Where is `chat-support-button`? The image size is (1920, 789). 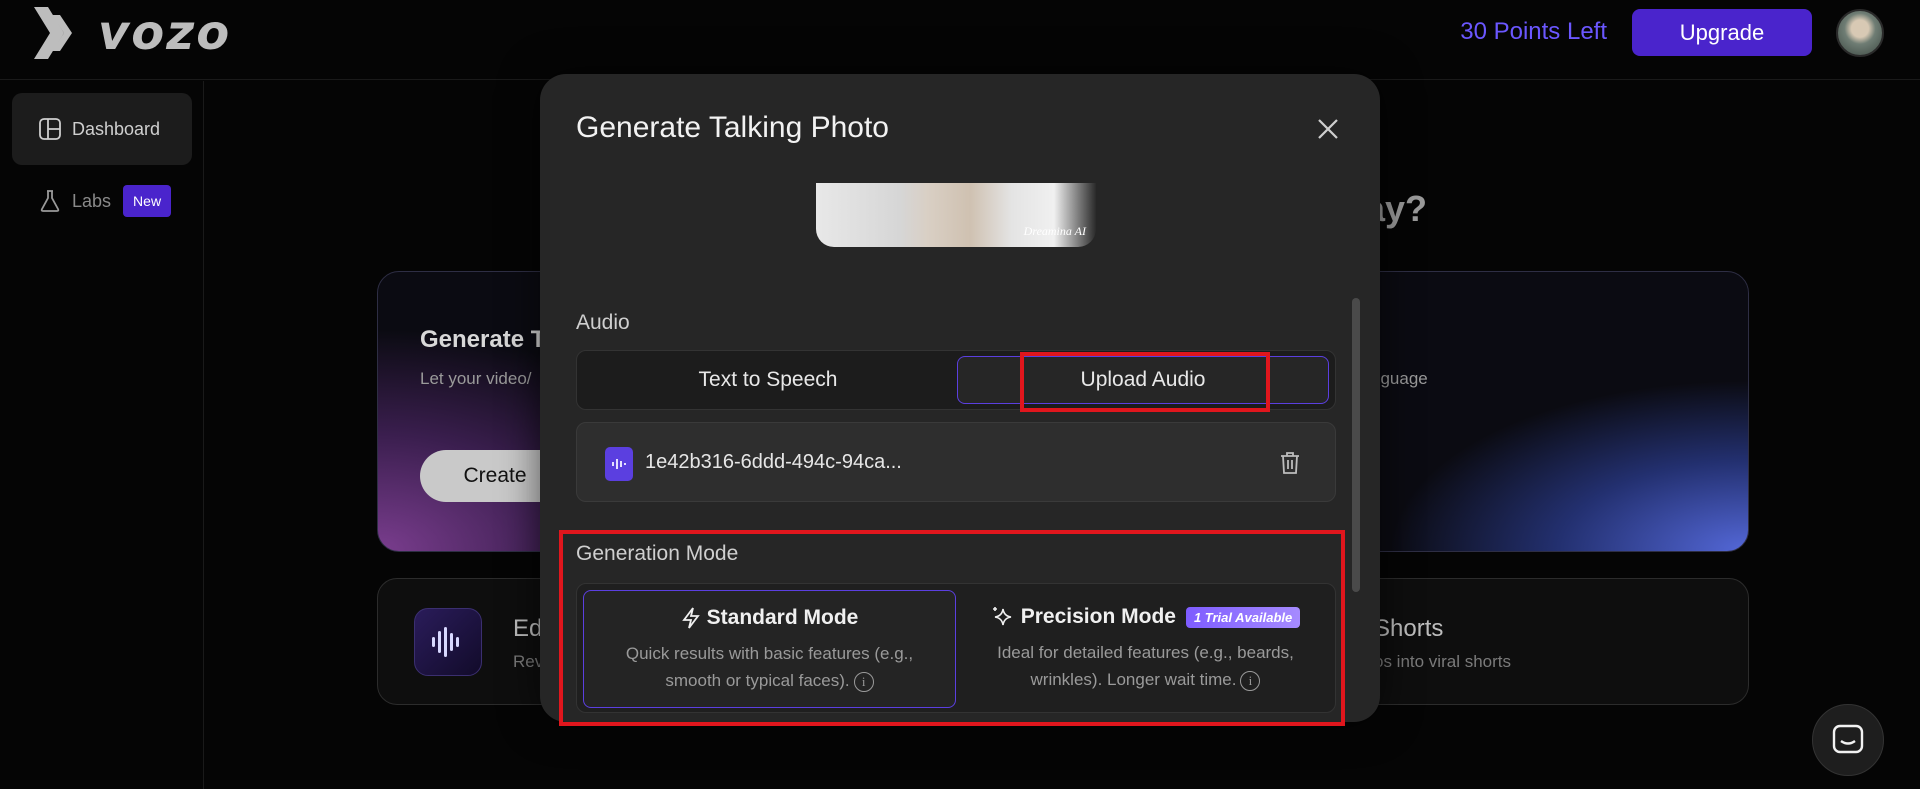 chat-support-button is located at coordinates (1848, 740).